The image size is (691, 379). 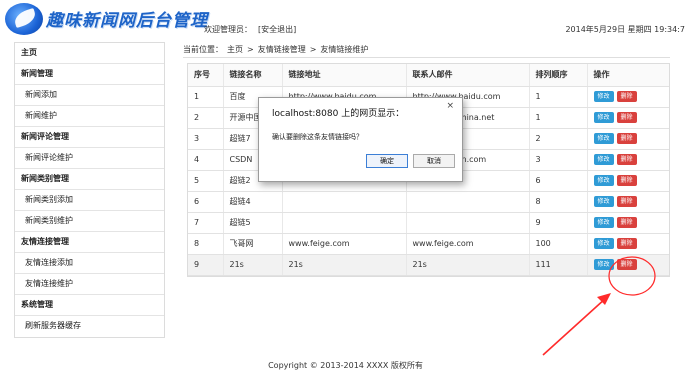 I want to click on close-icon: ×, so click(x=450, y=106).